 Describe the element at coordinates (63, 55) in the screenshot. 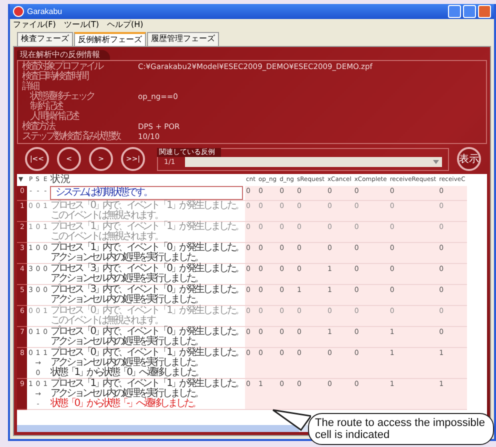

I see `panel-title: 現在解析中の反例情報` at that location.